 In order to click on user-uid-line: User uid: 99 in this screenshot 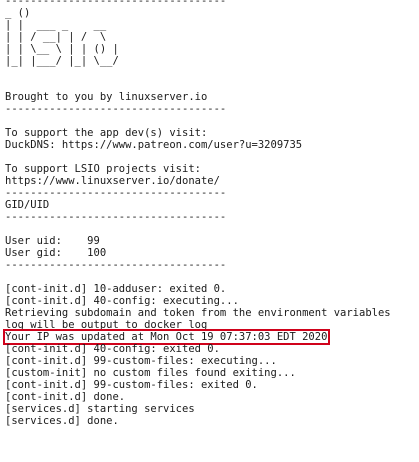, I will do `click(52, 241)`.